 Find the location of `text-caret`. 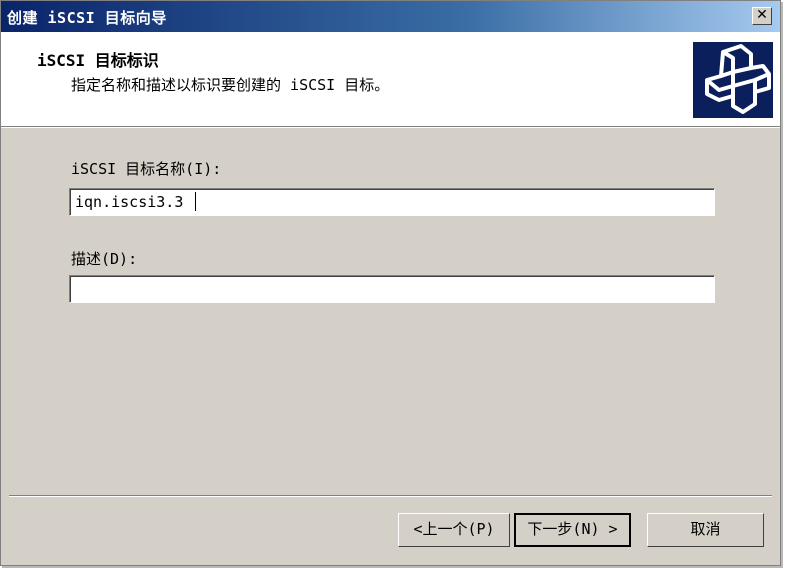

text-caret is located at coordinates (195, 201).